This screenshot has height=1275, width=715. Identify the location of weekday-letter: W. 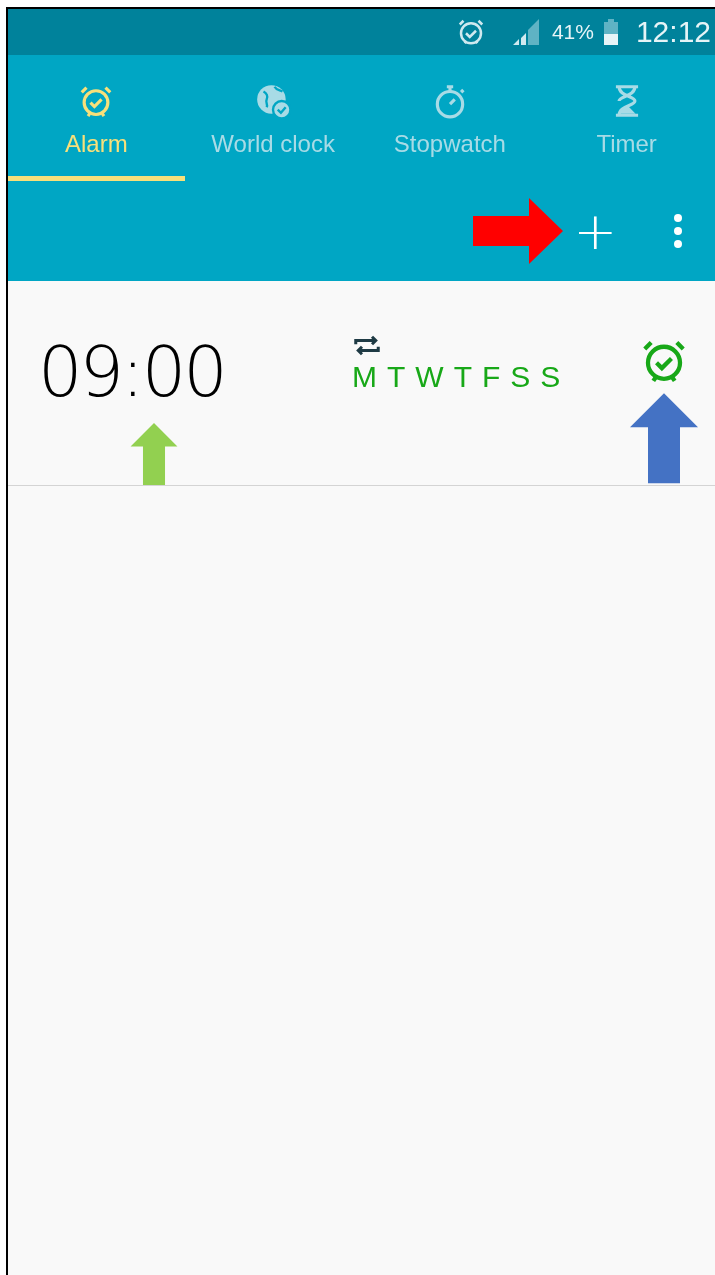
(429, 377).